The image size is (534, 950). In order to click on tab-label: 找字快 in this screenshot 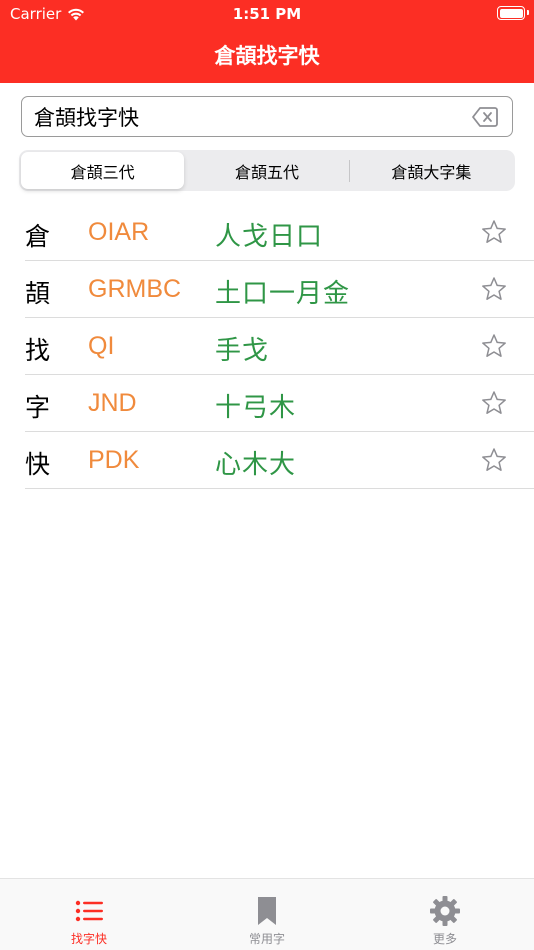, I will do `click(88, 939)`.